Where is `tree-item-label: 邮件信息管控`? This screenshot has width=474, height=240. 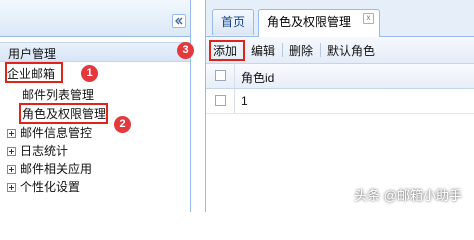 tree-item-label: 邮件信息管控 is located at coordinates (56, 133).